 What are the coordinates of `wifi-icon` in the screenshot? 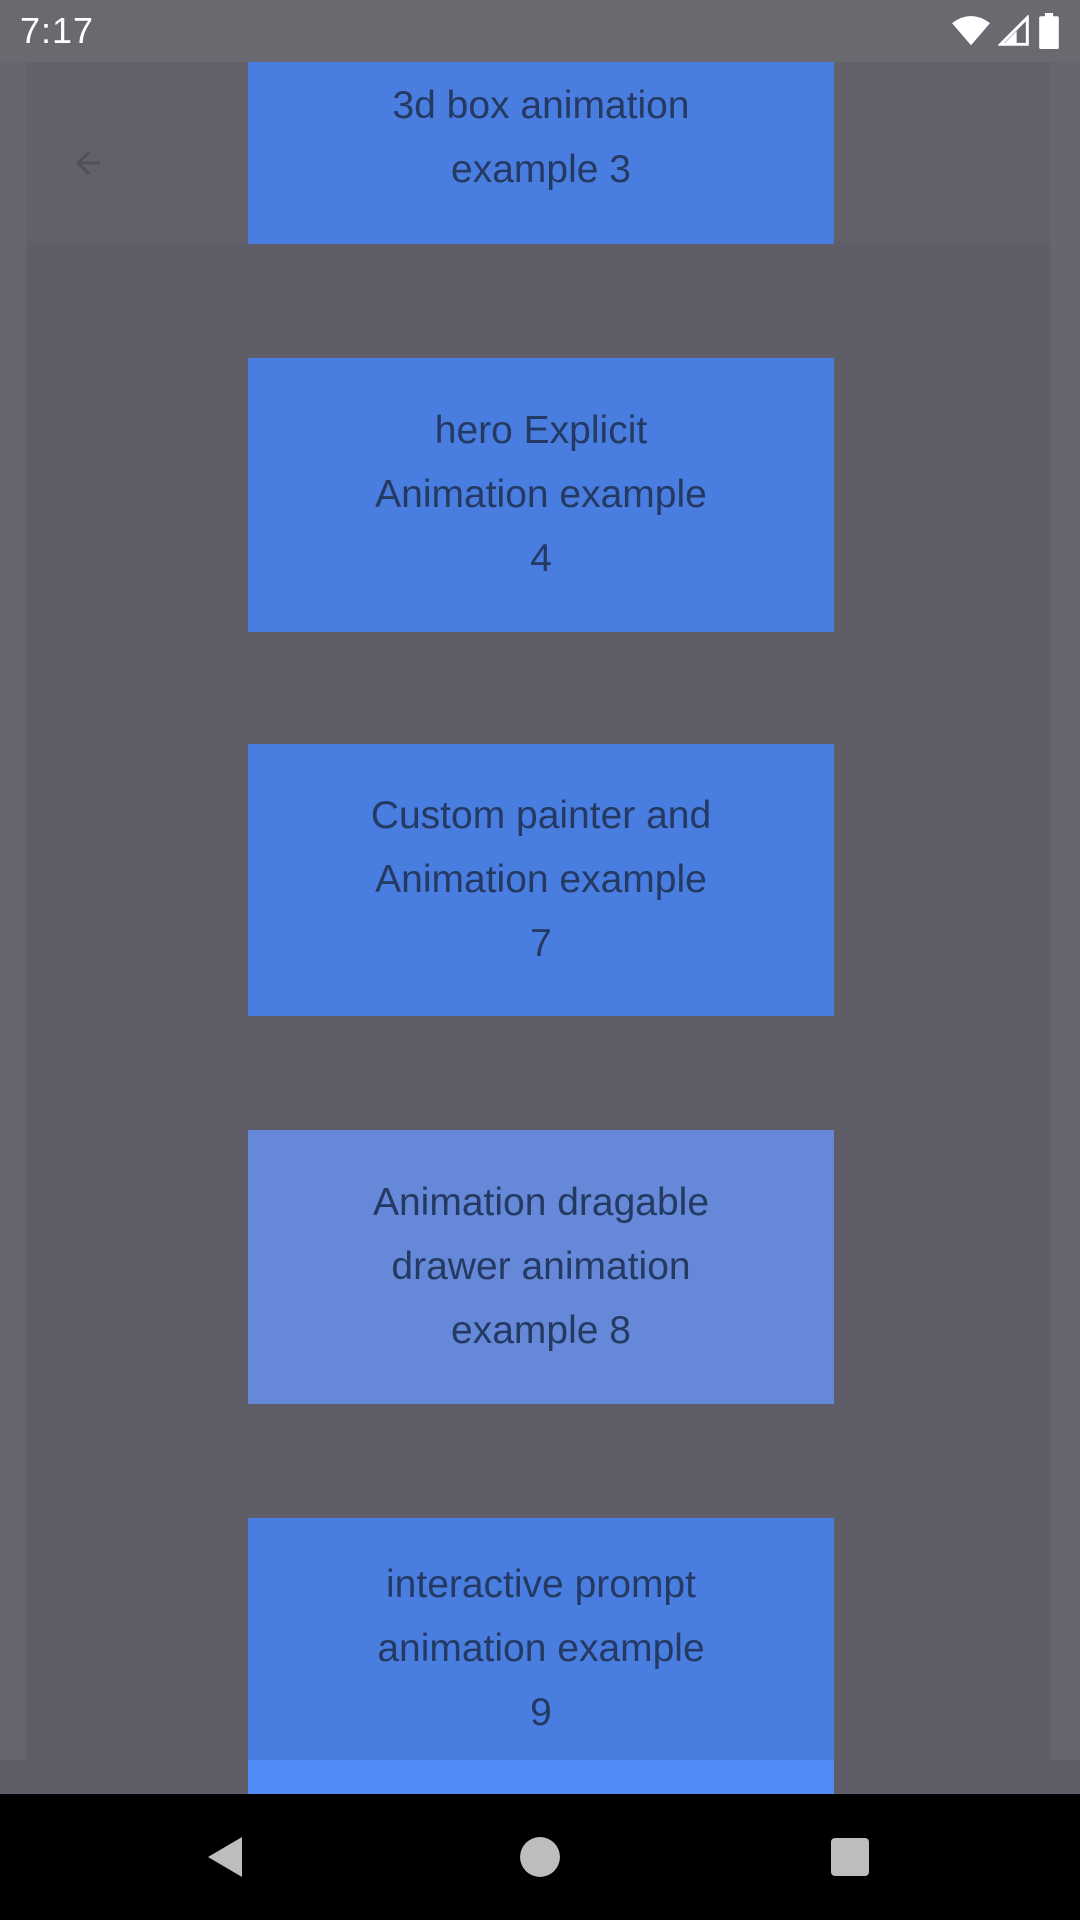 It's located at (971, 30).